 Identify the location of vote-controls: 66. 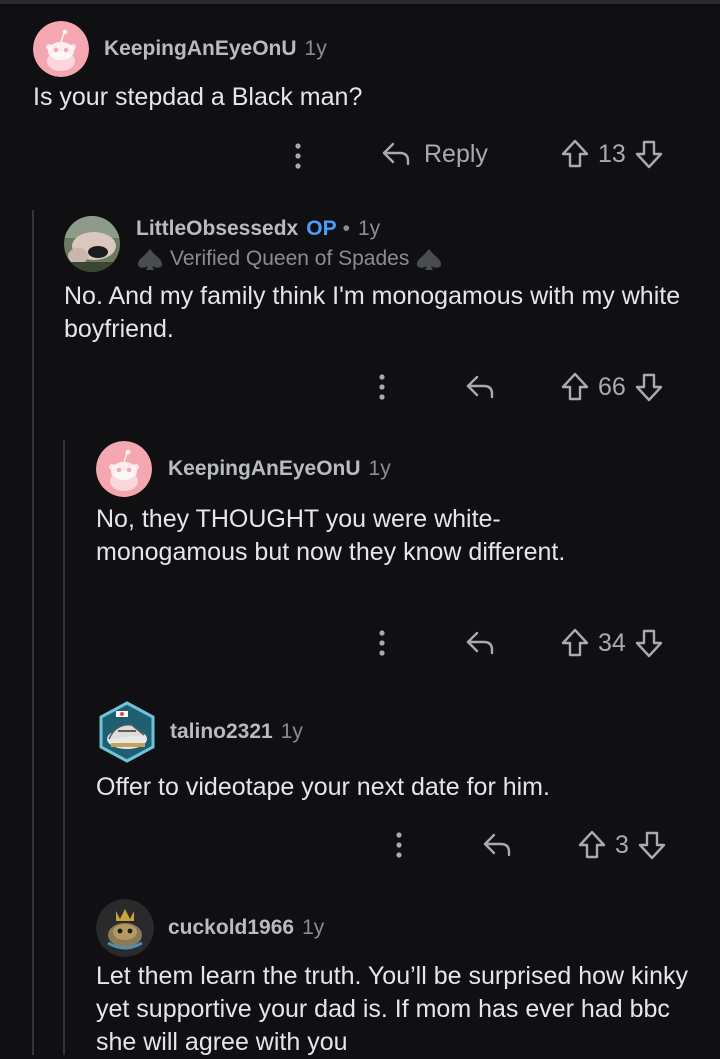
(612, 387).